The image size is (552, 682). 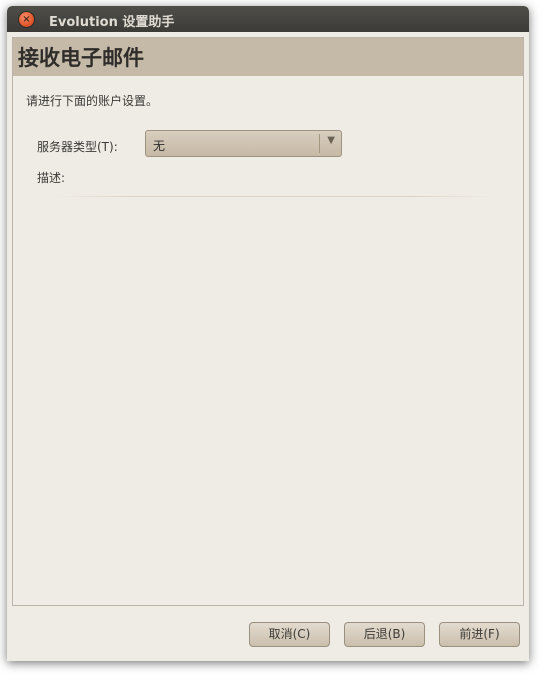 What do you see at coordinates (243, 143) in the screenshot?
I see `server-type-combo: 无 ▼` at bounding box center [243, 143].